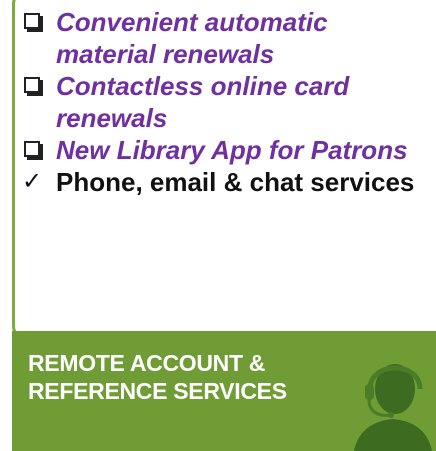 This screenshot has width=436, height=451. Describe the element at coordinates (147, 363) in the screenshot. I see `banner-title-line-1: REMOTE ACCOUNT &` at that location.